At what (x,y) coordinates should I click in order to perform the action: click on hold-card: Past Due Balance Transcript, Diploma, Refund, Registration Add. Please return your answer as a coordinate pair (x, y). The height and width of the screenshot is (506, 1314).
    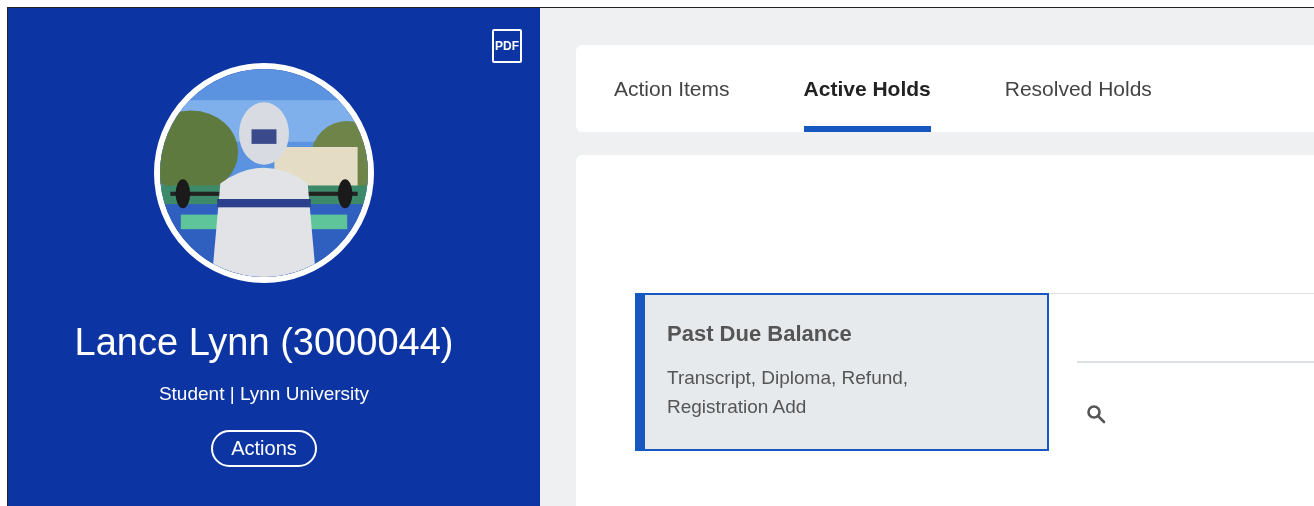
    Looking at the image, I should click on (842, 372).